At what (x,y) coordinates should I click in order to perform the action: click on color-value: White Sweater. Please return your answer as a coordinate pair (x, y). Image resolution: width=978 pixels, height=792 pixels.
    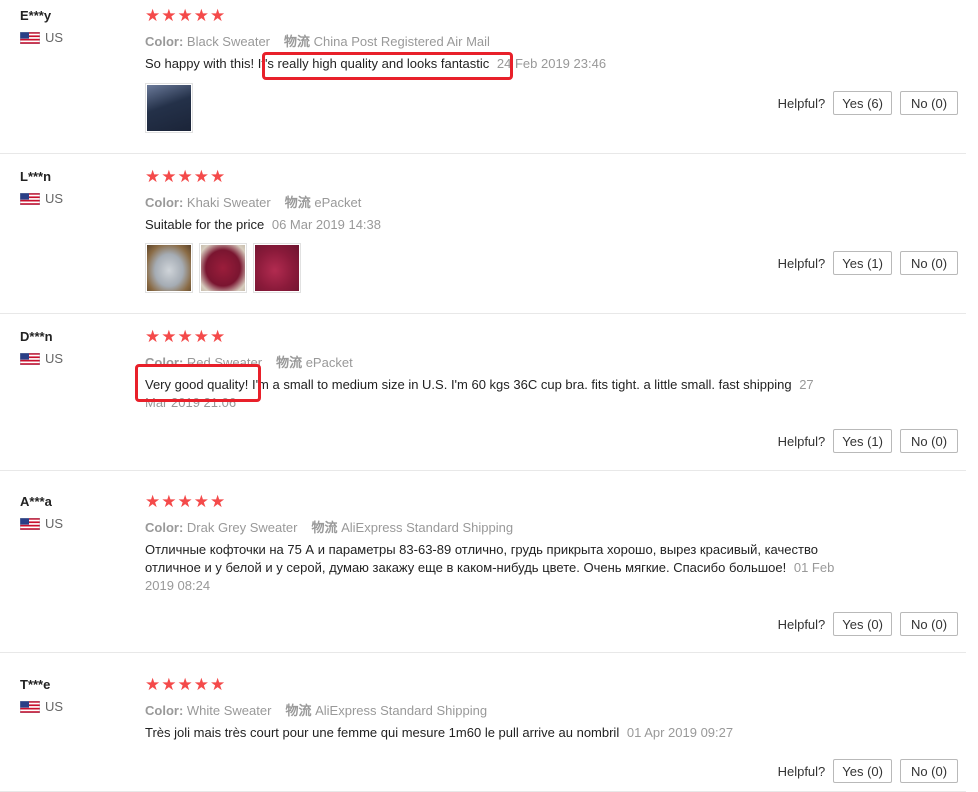
    Looking at the image, I should click on (229, 710).